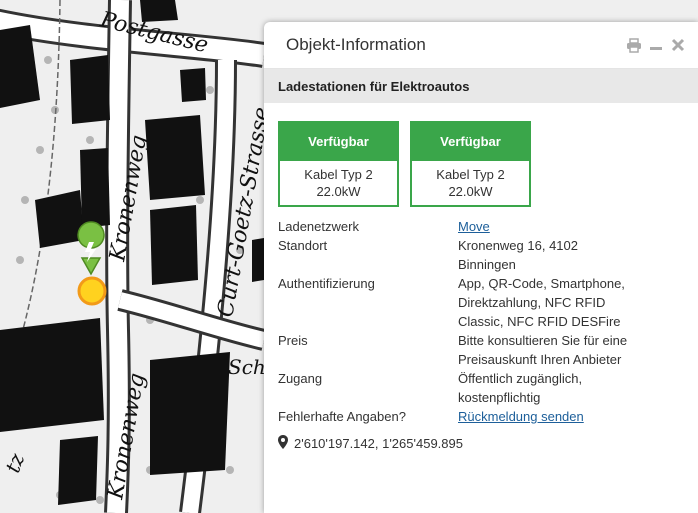 This screenshot has width=698, height=513. What do you see at coordinates (326, 283) in the screenshot?
I see `attr-key: Authentifizierung` at bounding box center [326, 283].